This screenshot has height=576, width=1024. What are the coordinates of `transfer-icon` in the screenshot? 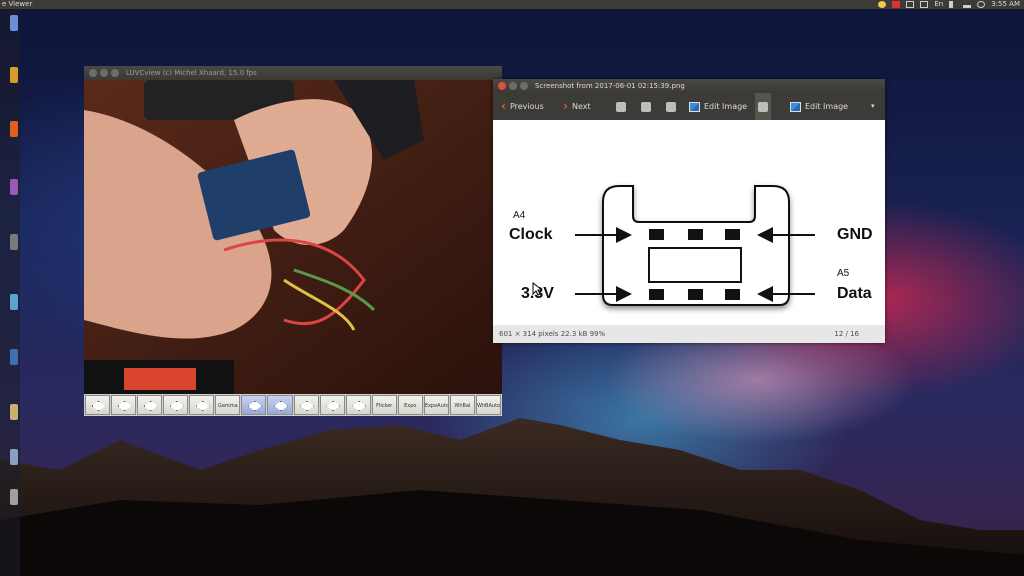 It's located at (924, 4).